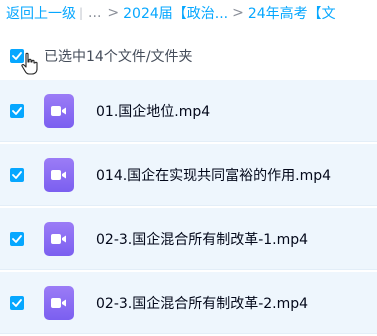 The image size is (377, 336). What do you see at coordinates (38, 13) in the screenshot?
I see `back-link: 返回上一级` at bounding box center [38, 13].